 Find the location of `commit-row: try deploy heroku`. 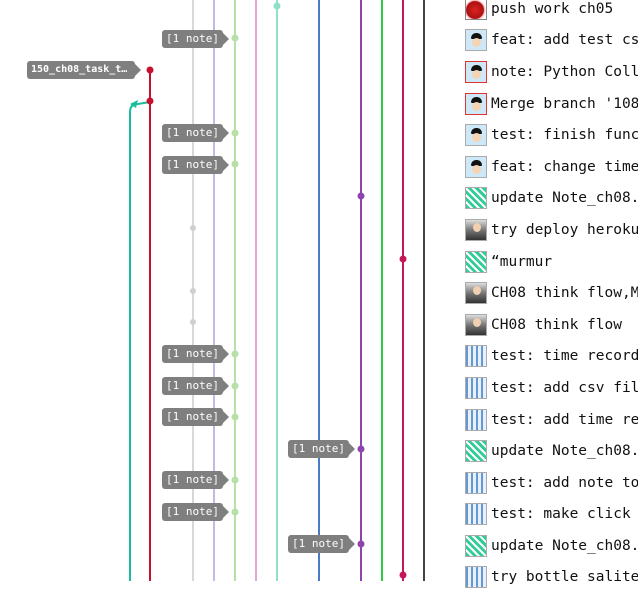

commit-row: try deploy heroku is located at coordinates (550, 230).